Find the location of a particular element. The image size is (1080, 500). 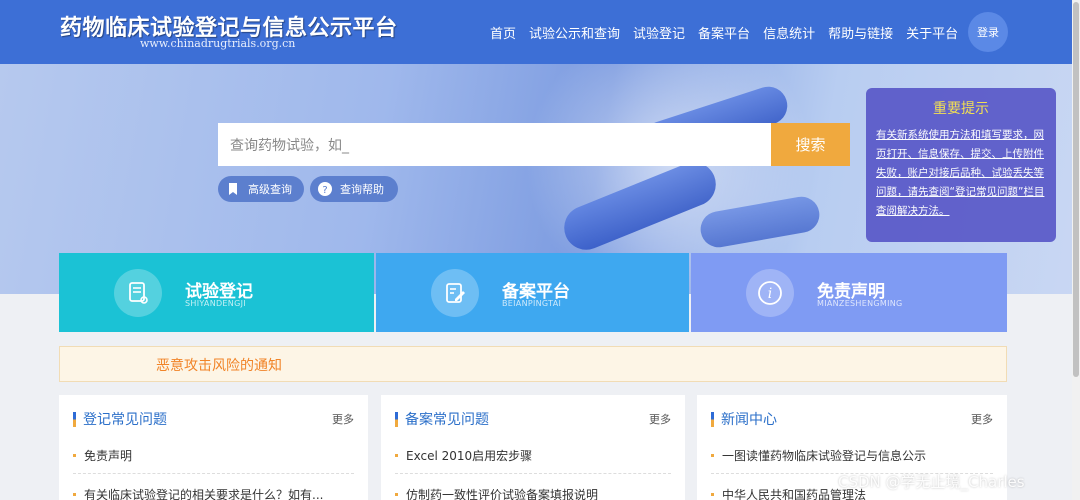

site-url: www.chinadrugtrials.org.cn is located at coordinates (218, 43).